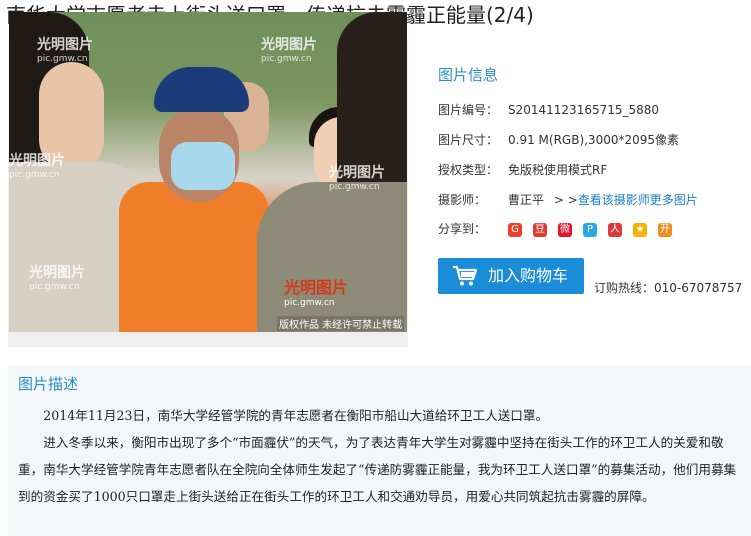  What do you see at coordinates (559, 140) in the screenshot?
I see `info-row-size: 图片尺寸： 0.91 M(RGB),3000*2095像素` at bounding box center [559, 140].